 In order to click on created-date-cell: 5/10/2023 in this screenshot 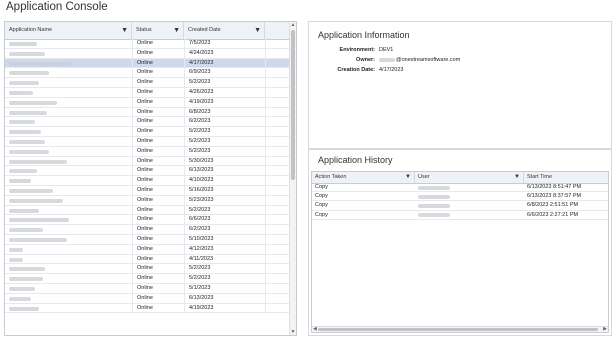, I will do `click(224, 239)`.